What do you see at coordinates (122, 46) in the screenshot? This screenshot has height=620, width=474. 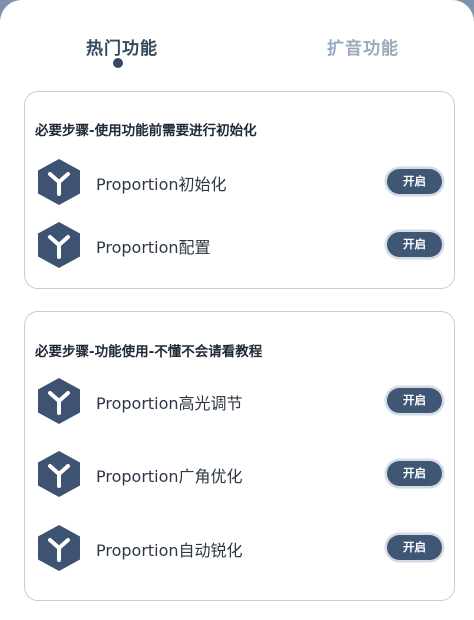 I see `tab-hot-features: 热门功能` at bounding box center [122, 46].